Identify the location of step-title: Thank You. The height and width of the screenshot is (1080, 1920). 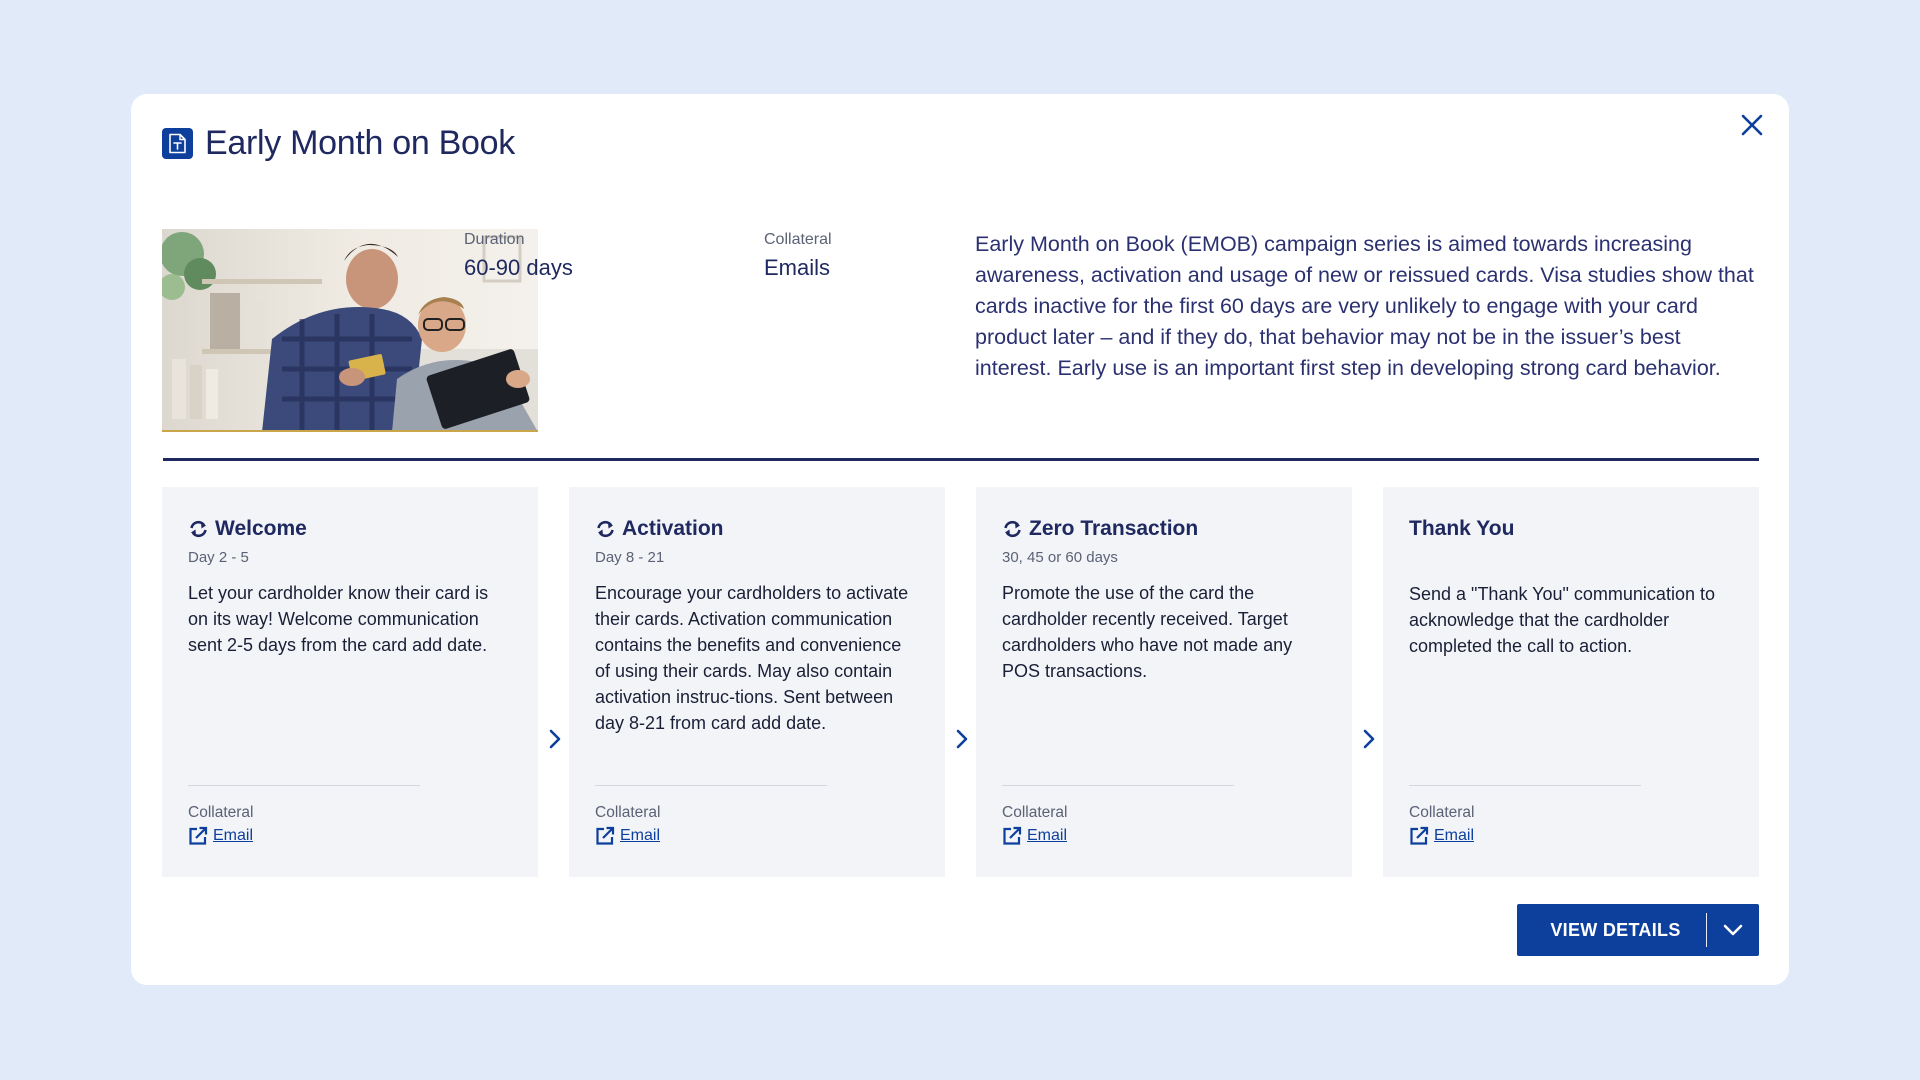
(1462, 528).